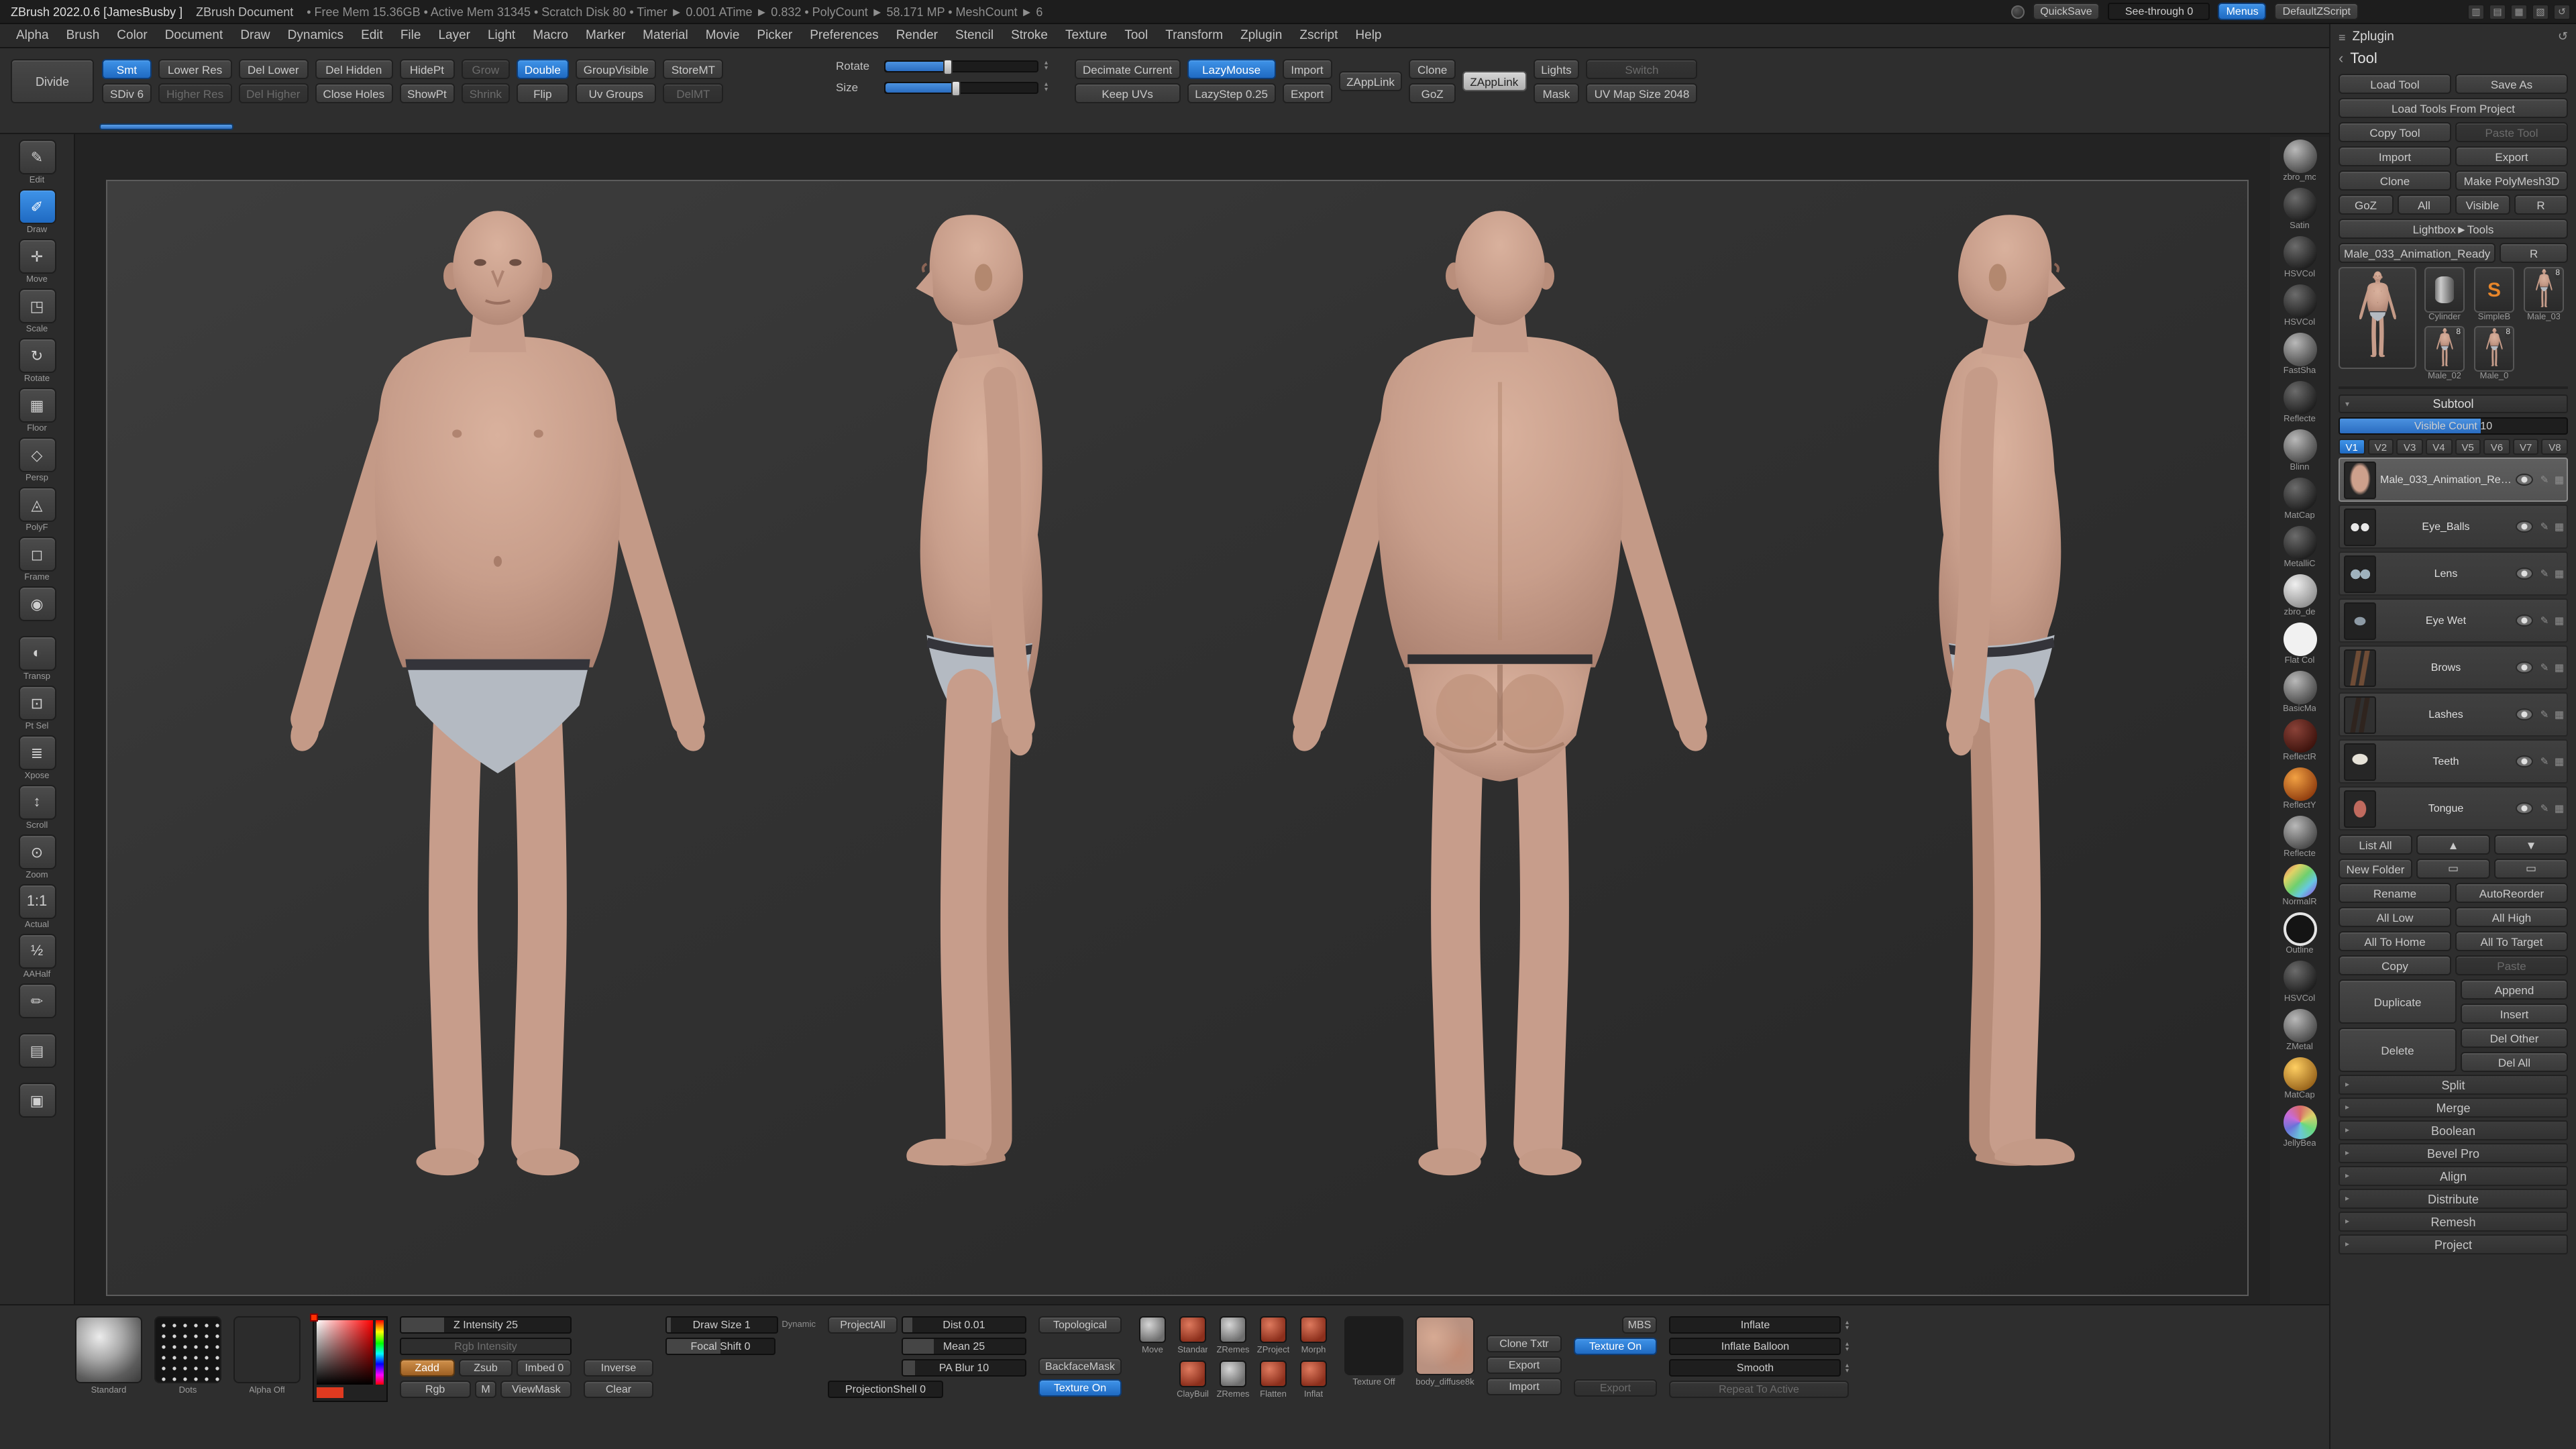 The width and height of the screenshot is (2576, 1449). Describe the element at coordinates (2342, 37) in the screenshot. I see `panel-menu-icon: ≡` at that location.